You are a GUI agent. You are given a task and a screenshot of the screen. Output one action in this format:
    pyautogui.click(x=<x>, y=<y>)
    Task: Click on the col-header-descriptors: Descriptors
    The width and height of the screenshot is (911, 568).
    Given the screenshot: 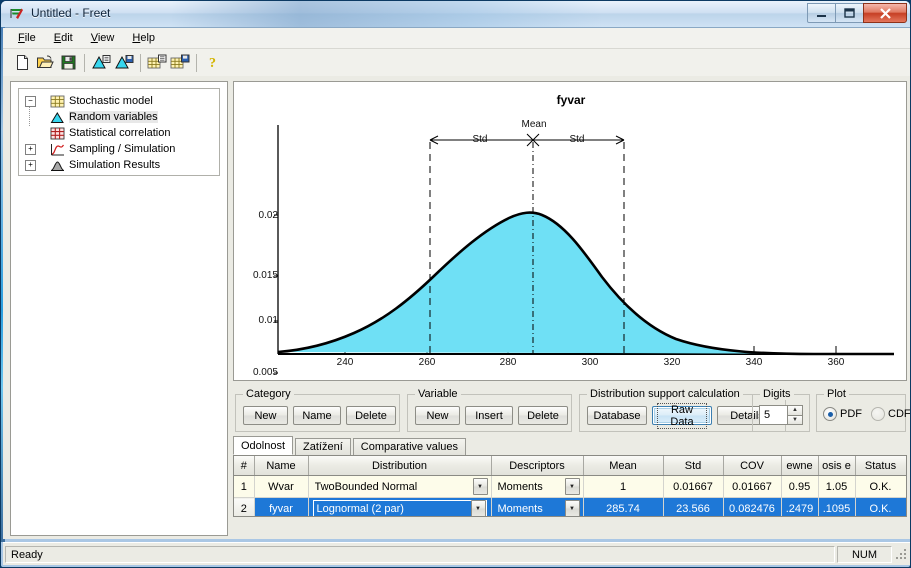 What is the action you would take?
    pyautogui.click(x=537, y=466)
    